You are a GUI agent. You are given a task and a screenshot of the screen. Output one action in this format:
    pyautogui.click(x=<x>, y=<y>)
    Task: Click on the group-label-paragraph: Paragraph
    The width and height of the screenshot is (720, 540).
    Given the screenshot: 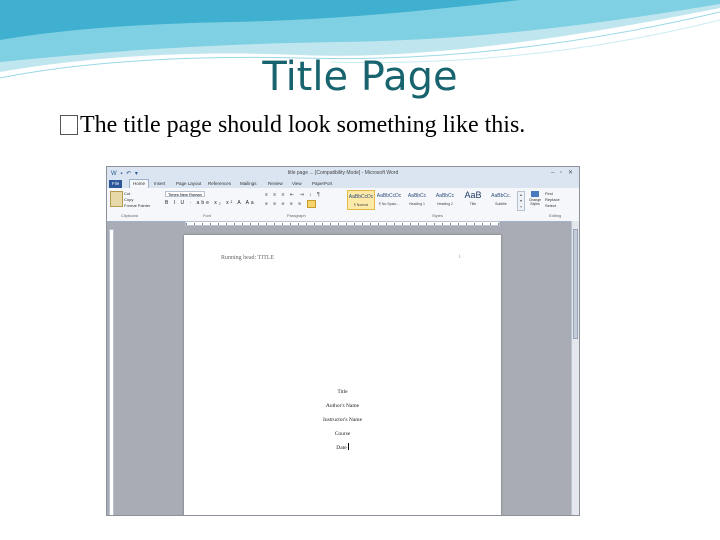 What is the action you would take?
    pyautogui.click(x=296, y=215)
    